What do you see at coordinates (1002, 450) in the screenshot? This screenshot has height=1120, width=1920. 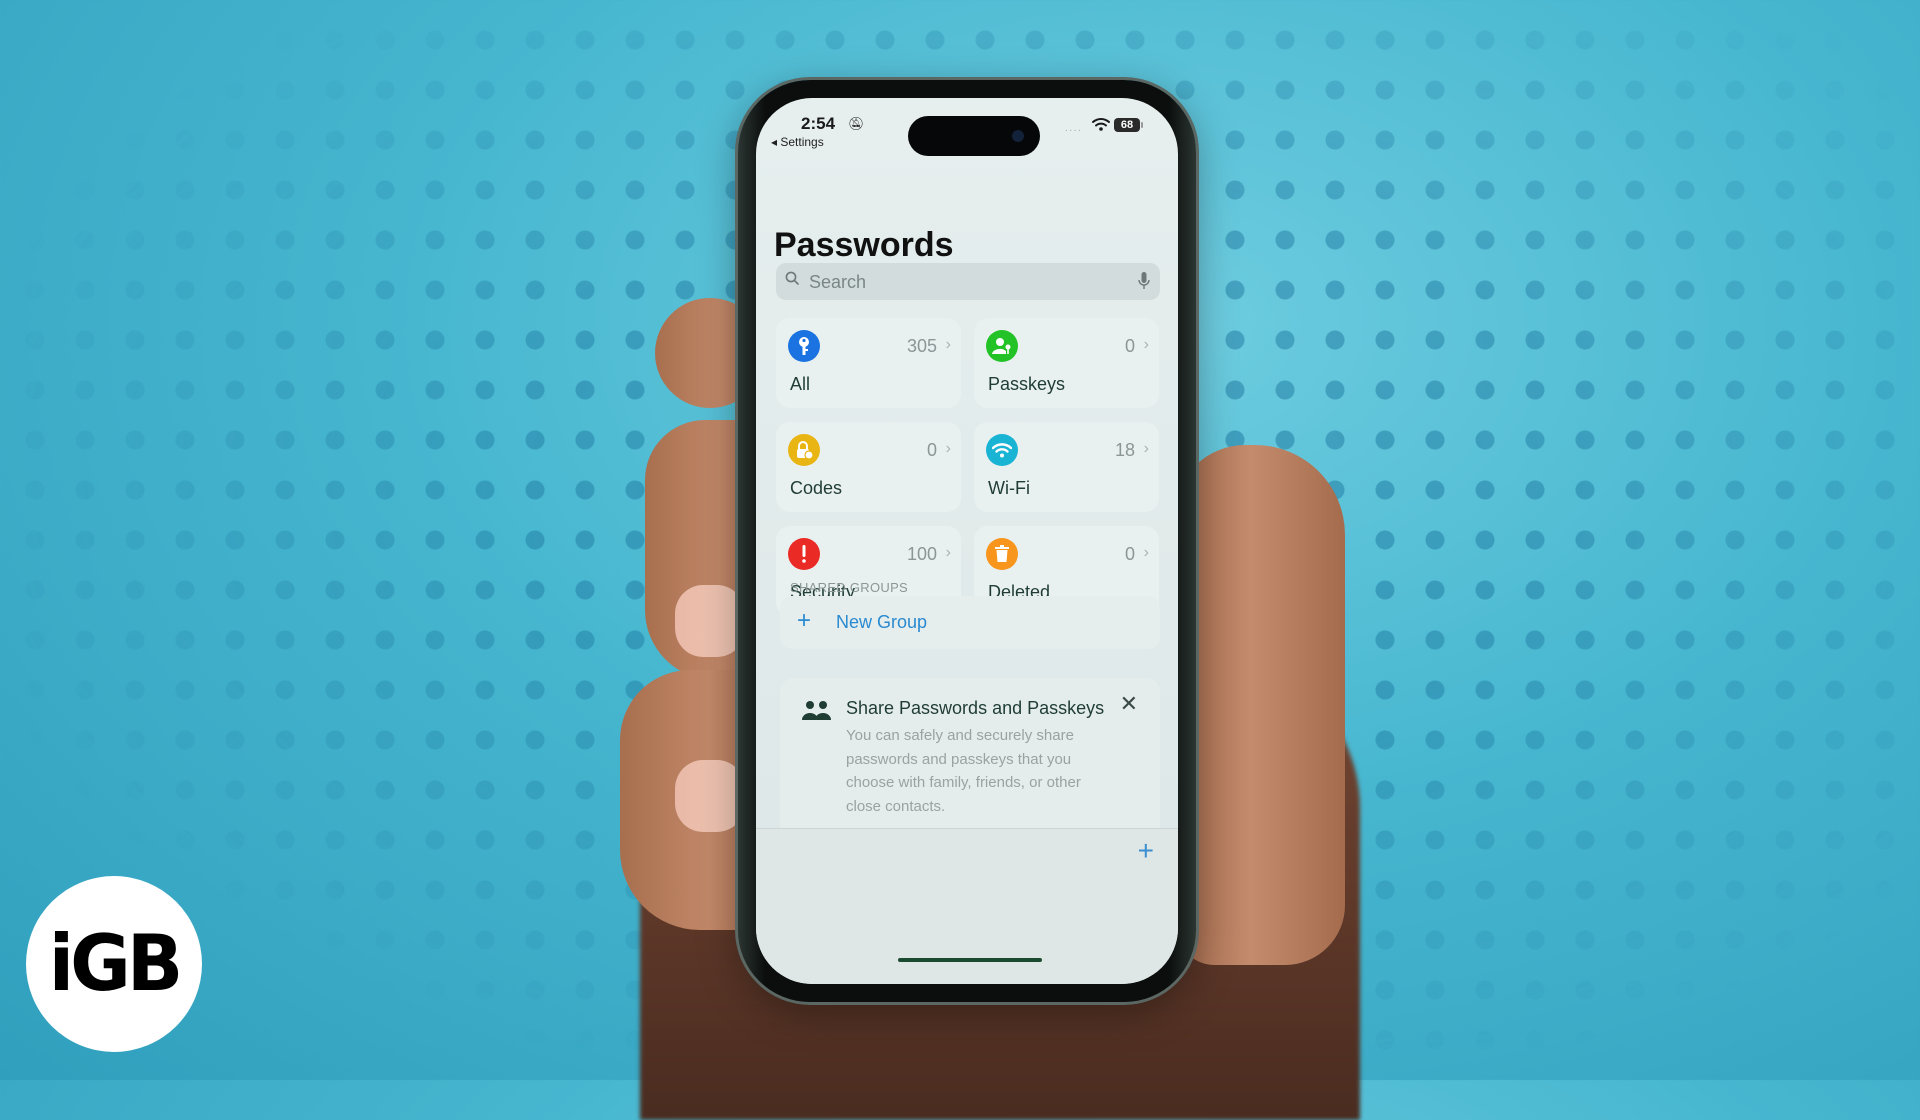 I see `wifi-icon` at bounding box center [1002, 450].